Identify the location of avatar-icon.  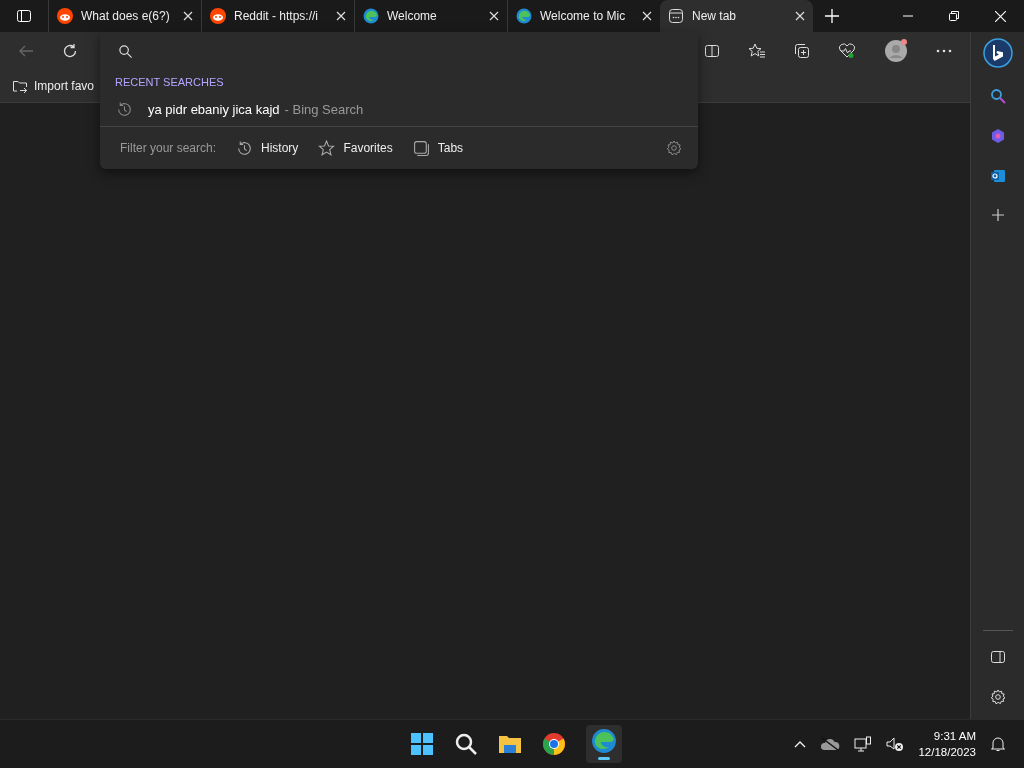
(896, 51).